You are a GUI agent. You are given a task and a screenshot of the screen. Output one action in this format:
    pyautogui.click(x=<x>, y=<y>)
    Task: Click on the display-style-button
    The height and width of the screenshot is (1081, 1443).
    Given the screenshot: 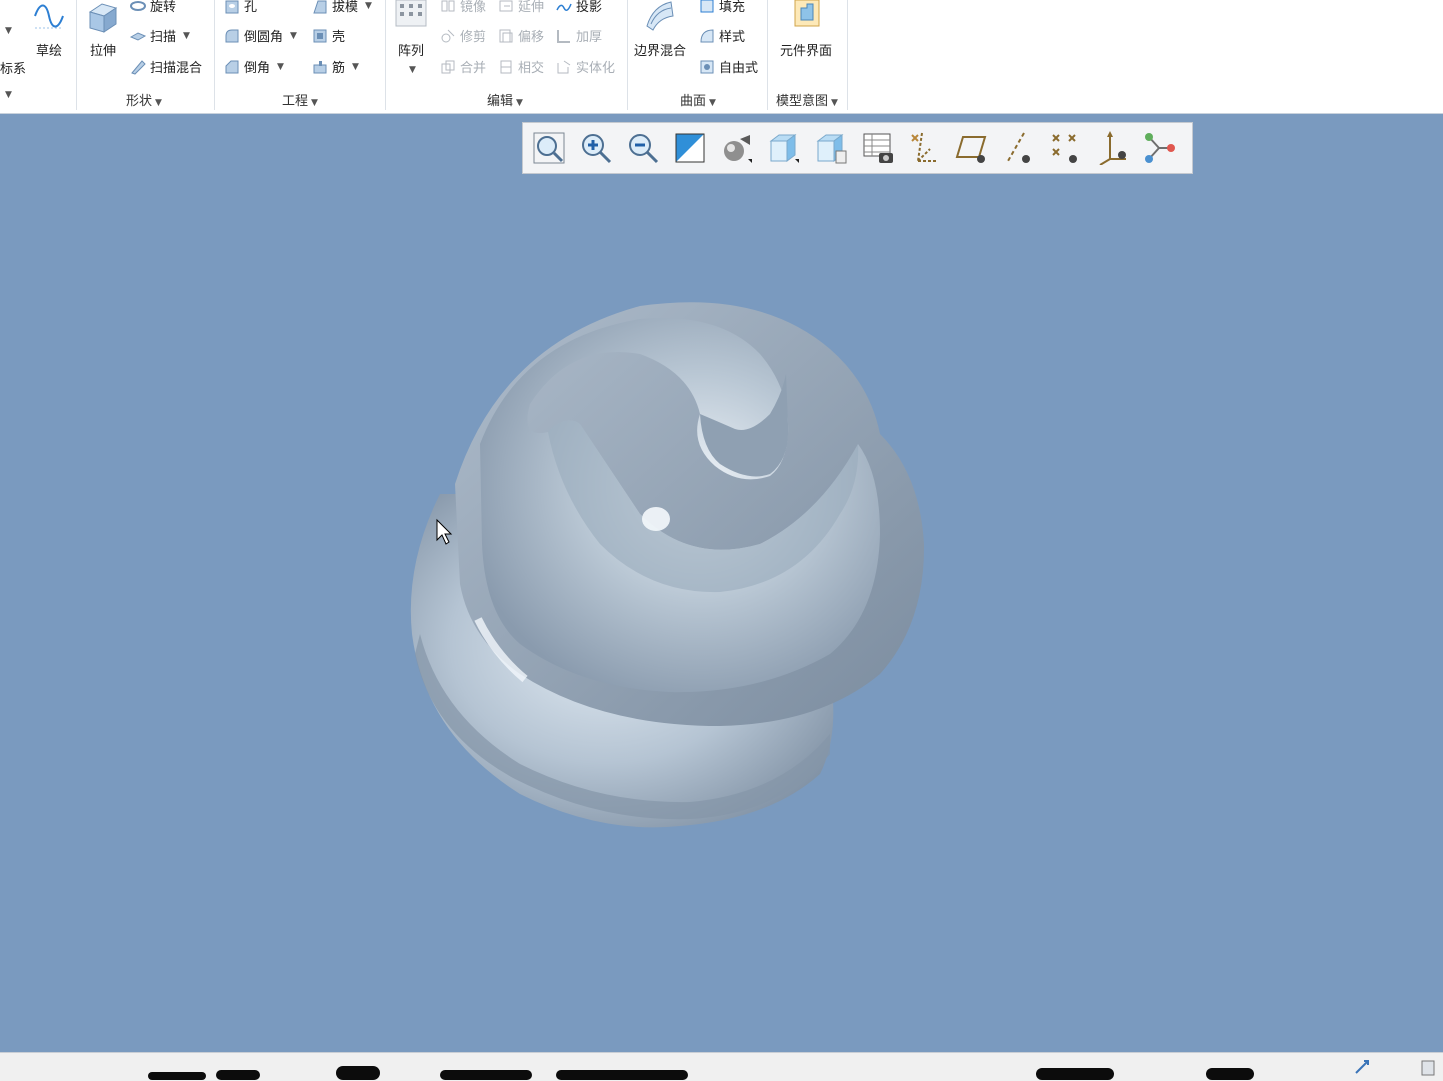 What is the action you would take?
    pyautogui.click(x=737, y=148)
    